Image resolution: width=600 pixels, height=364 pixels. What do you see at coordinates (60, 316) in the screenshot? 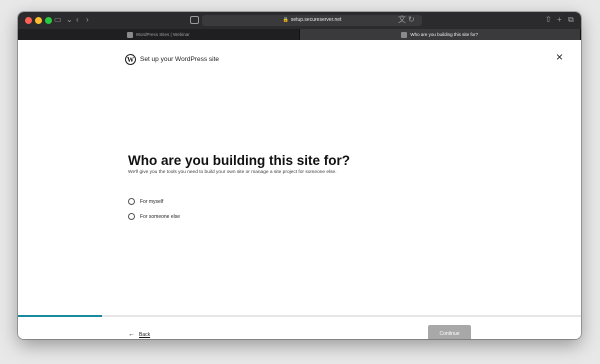
I see `progress-fill` at bounding box center [60, 316].